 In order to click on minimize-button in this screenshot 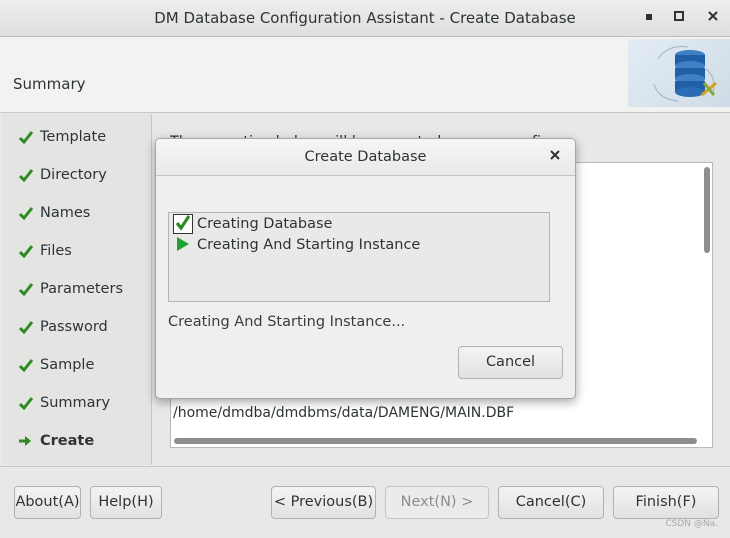, I will do `click(649, 18)`.